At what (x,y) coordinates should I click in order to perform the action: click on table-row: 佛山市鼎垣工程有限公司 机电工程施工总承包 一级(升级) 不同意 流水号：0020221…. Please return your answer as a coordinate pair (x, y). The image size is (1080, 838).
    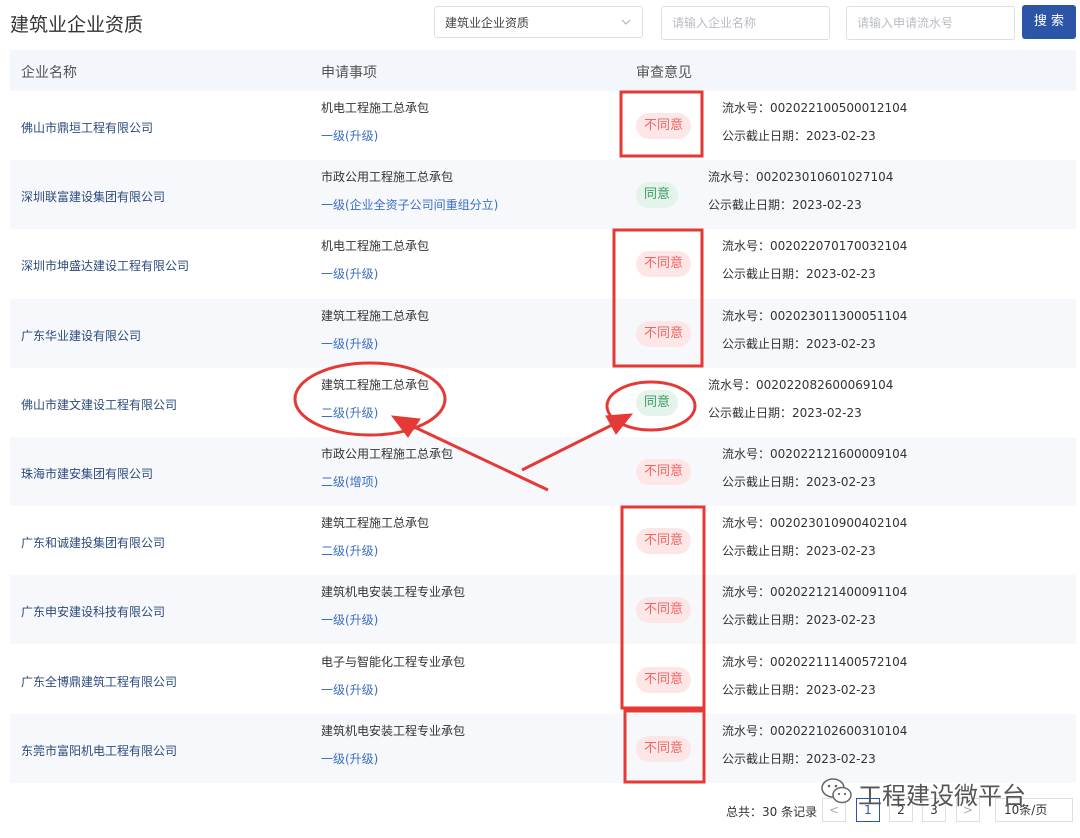
    Looking at the image, I should click on (543, 125).